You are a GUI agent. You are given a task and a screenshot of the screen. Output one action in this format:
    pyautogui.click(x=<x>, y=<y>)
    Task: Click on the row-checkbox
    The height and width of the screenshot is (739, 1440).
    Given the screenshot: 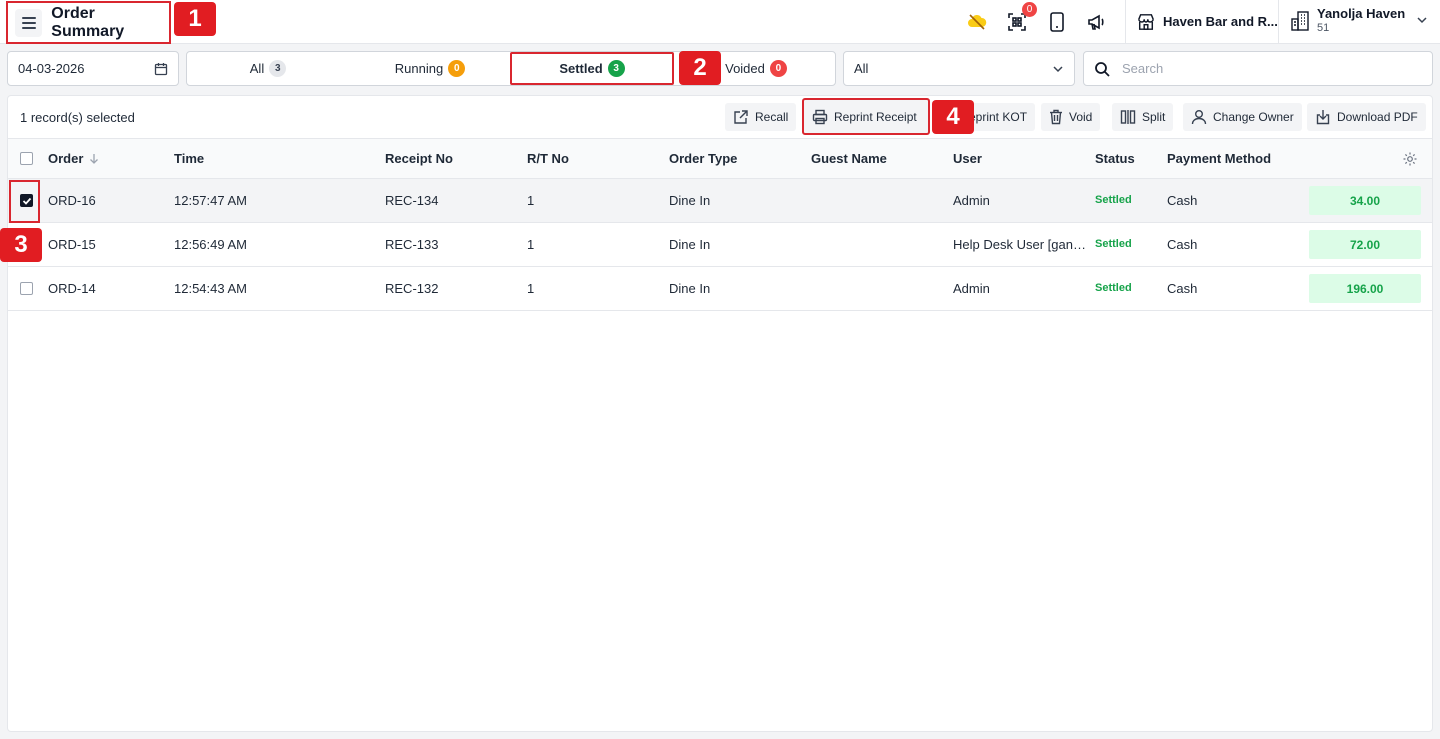 What is the action you would take?
    pyautogui.click(x=26, y=288)
    